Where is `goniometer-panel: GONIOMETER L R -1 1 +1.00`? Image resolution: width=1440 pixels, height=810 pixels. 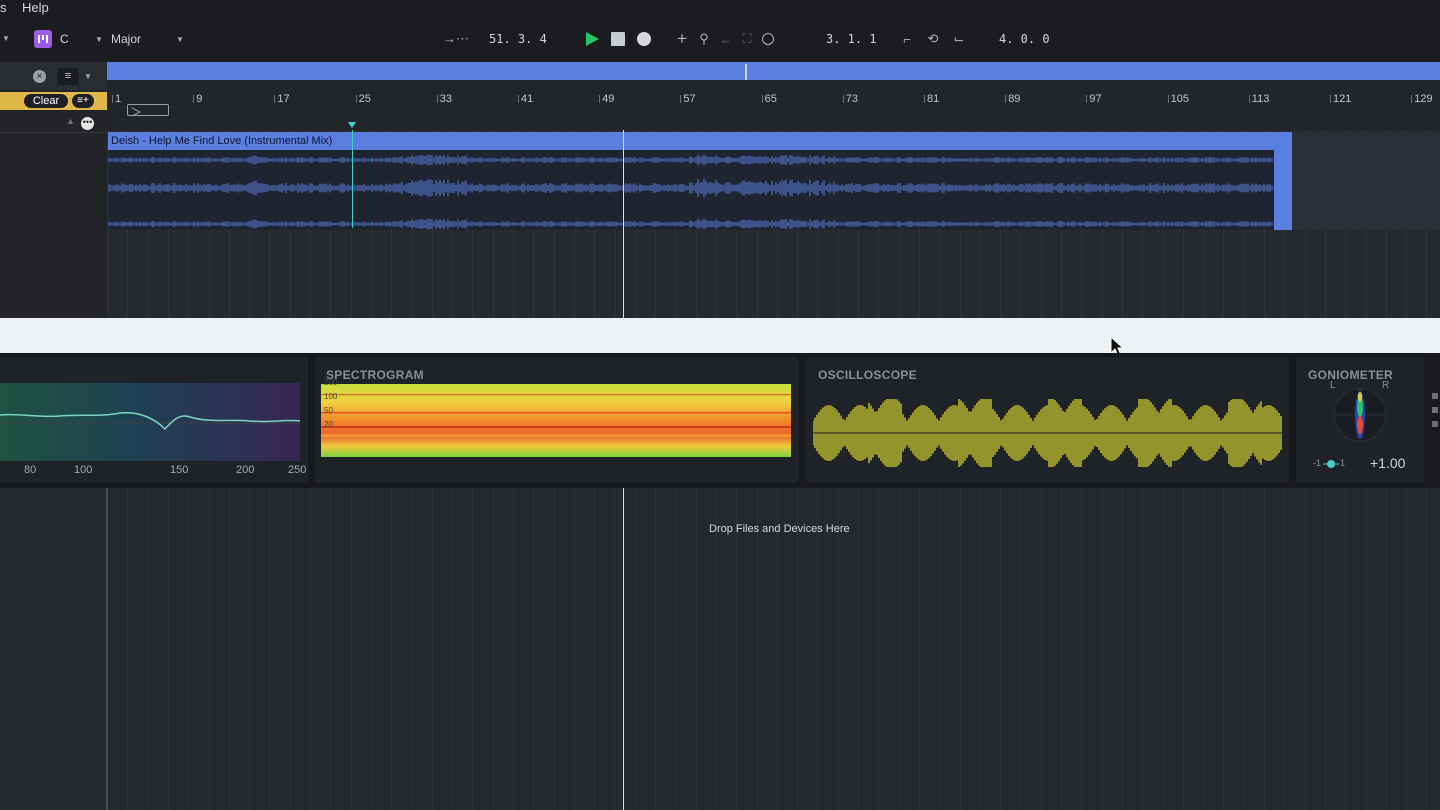
goniometer-panel: GONIOMETER L R -1 1 +1.00 is located at coordinates (1360, 420).